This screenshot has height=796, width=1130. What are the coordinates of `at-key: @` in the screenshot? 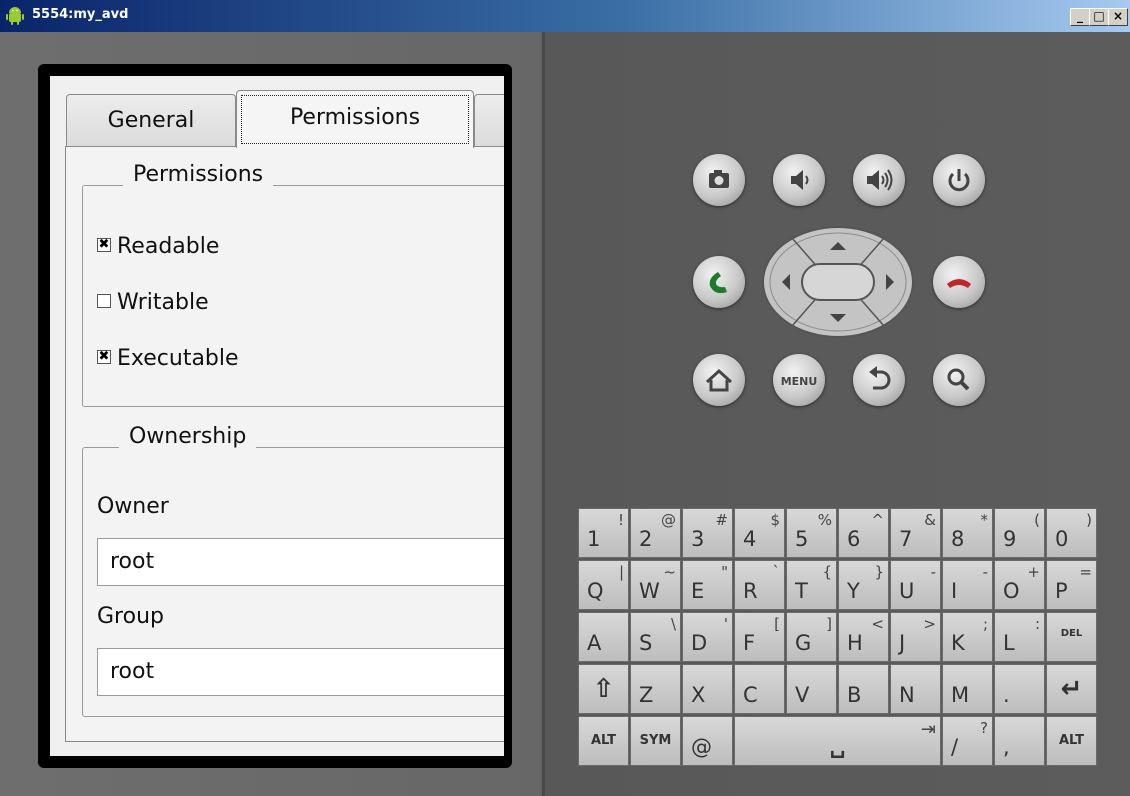 It's located at (707, 741).